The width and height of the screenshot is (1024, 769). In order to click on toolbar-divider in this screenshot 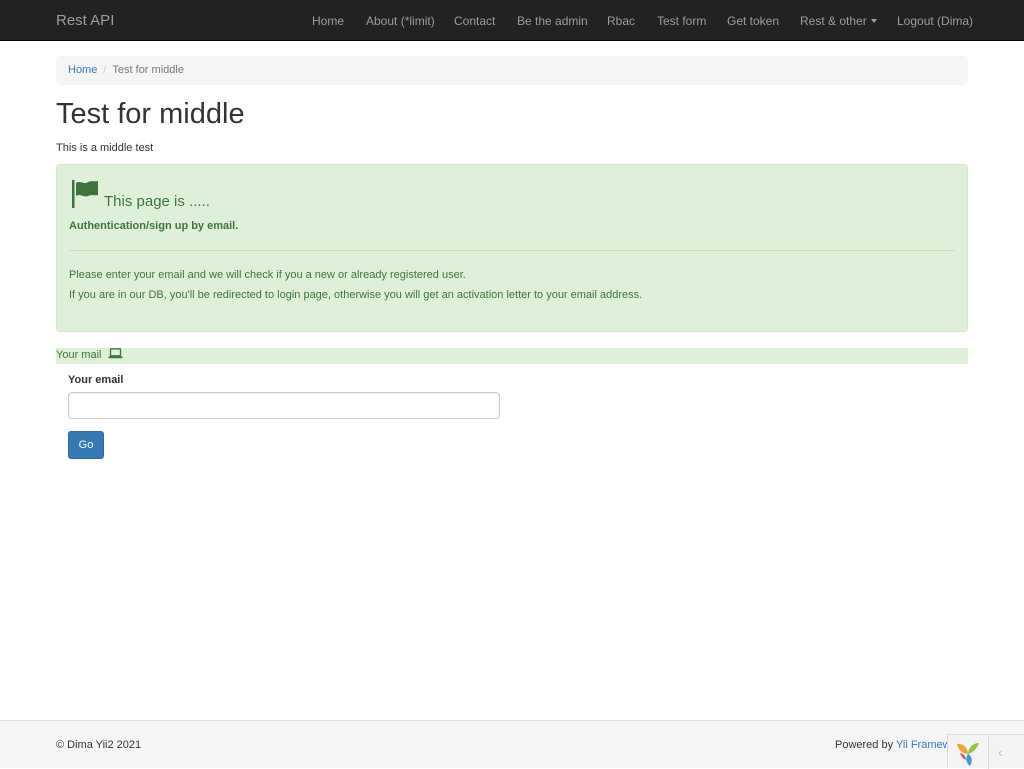, I will do `click(988, 752)`.